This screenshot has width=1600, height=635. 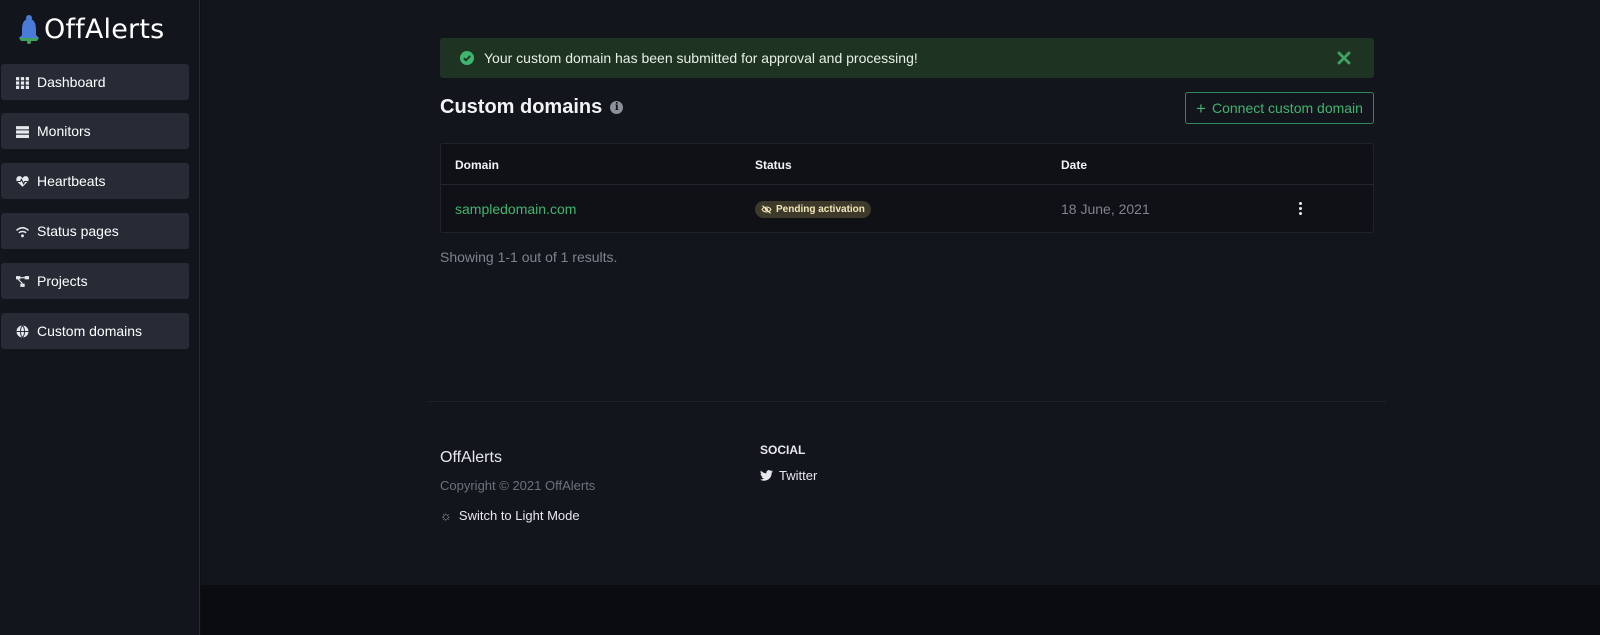 What do you see at coordinates (515, 209) in the screenshot?
I see `domain-link: sampledomain.com` at bounding box center [515, 209].